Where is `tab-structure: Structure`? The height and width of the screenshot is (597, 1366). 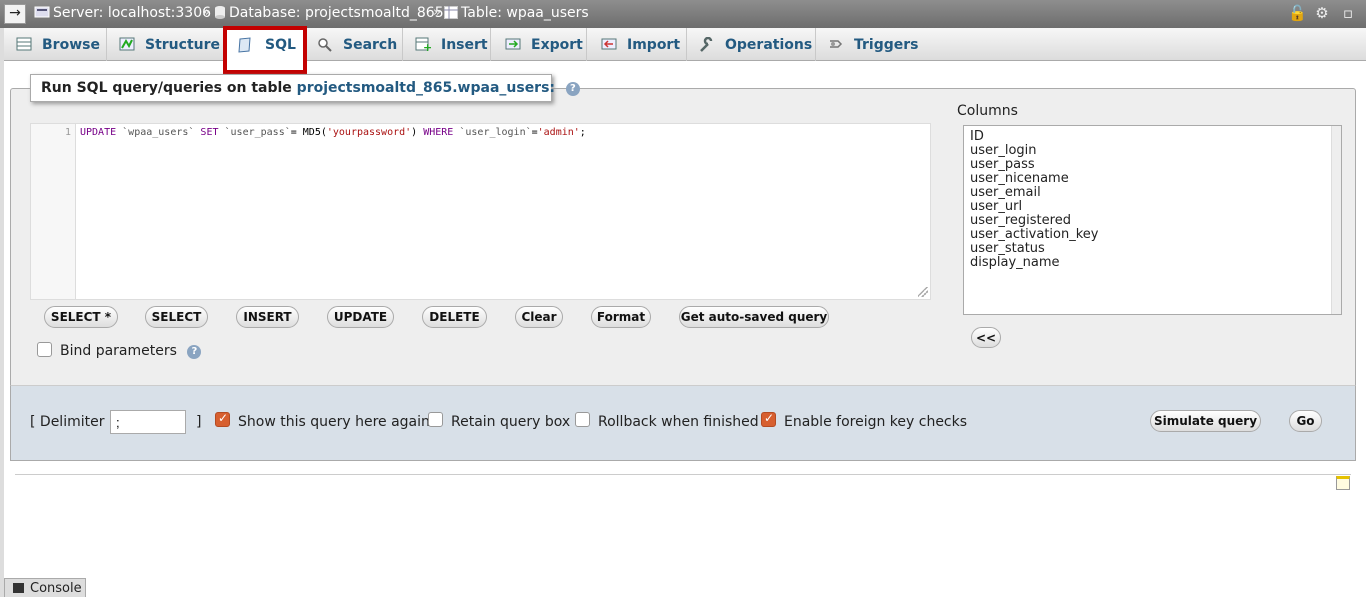
tab-structure: Structure is located at coordinates (166, 44).